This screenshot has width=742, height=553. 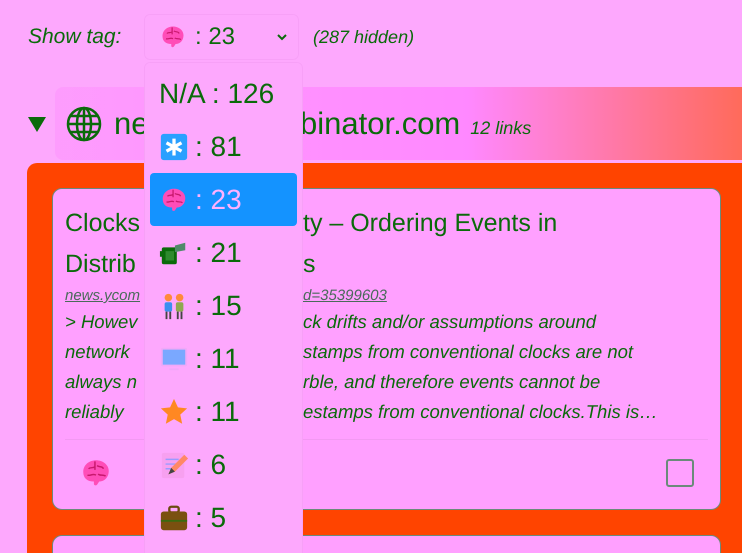 What do you see at coordinates (223, 252) in the screenshot?
I see `tag-option: : 21` at bounding box center [223, 252].